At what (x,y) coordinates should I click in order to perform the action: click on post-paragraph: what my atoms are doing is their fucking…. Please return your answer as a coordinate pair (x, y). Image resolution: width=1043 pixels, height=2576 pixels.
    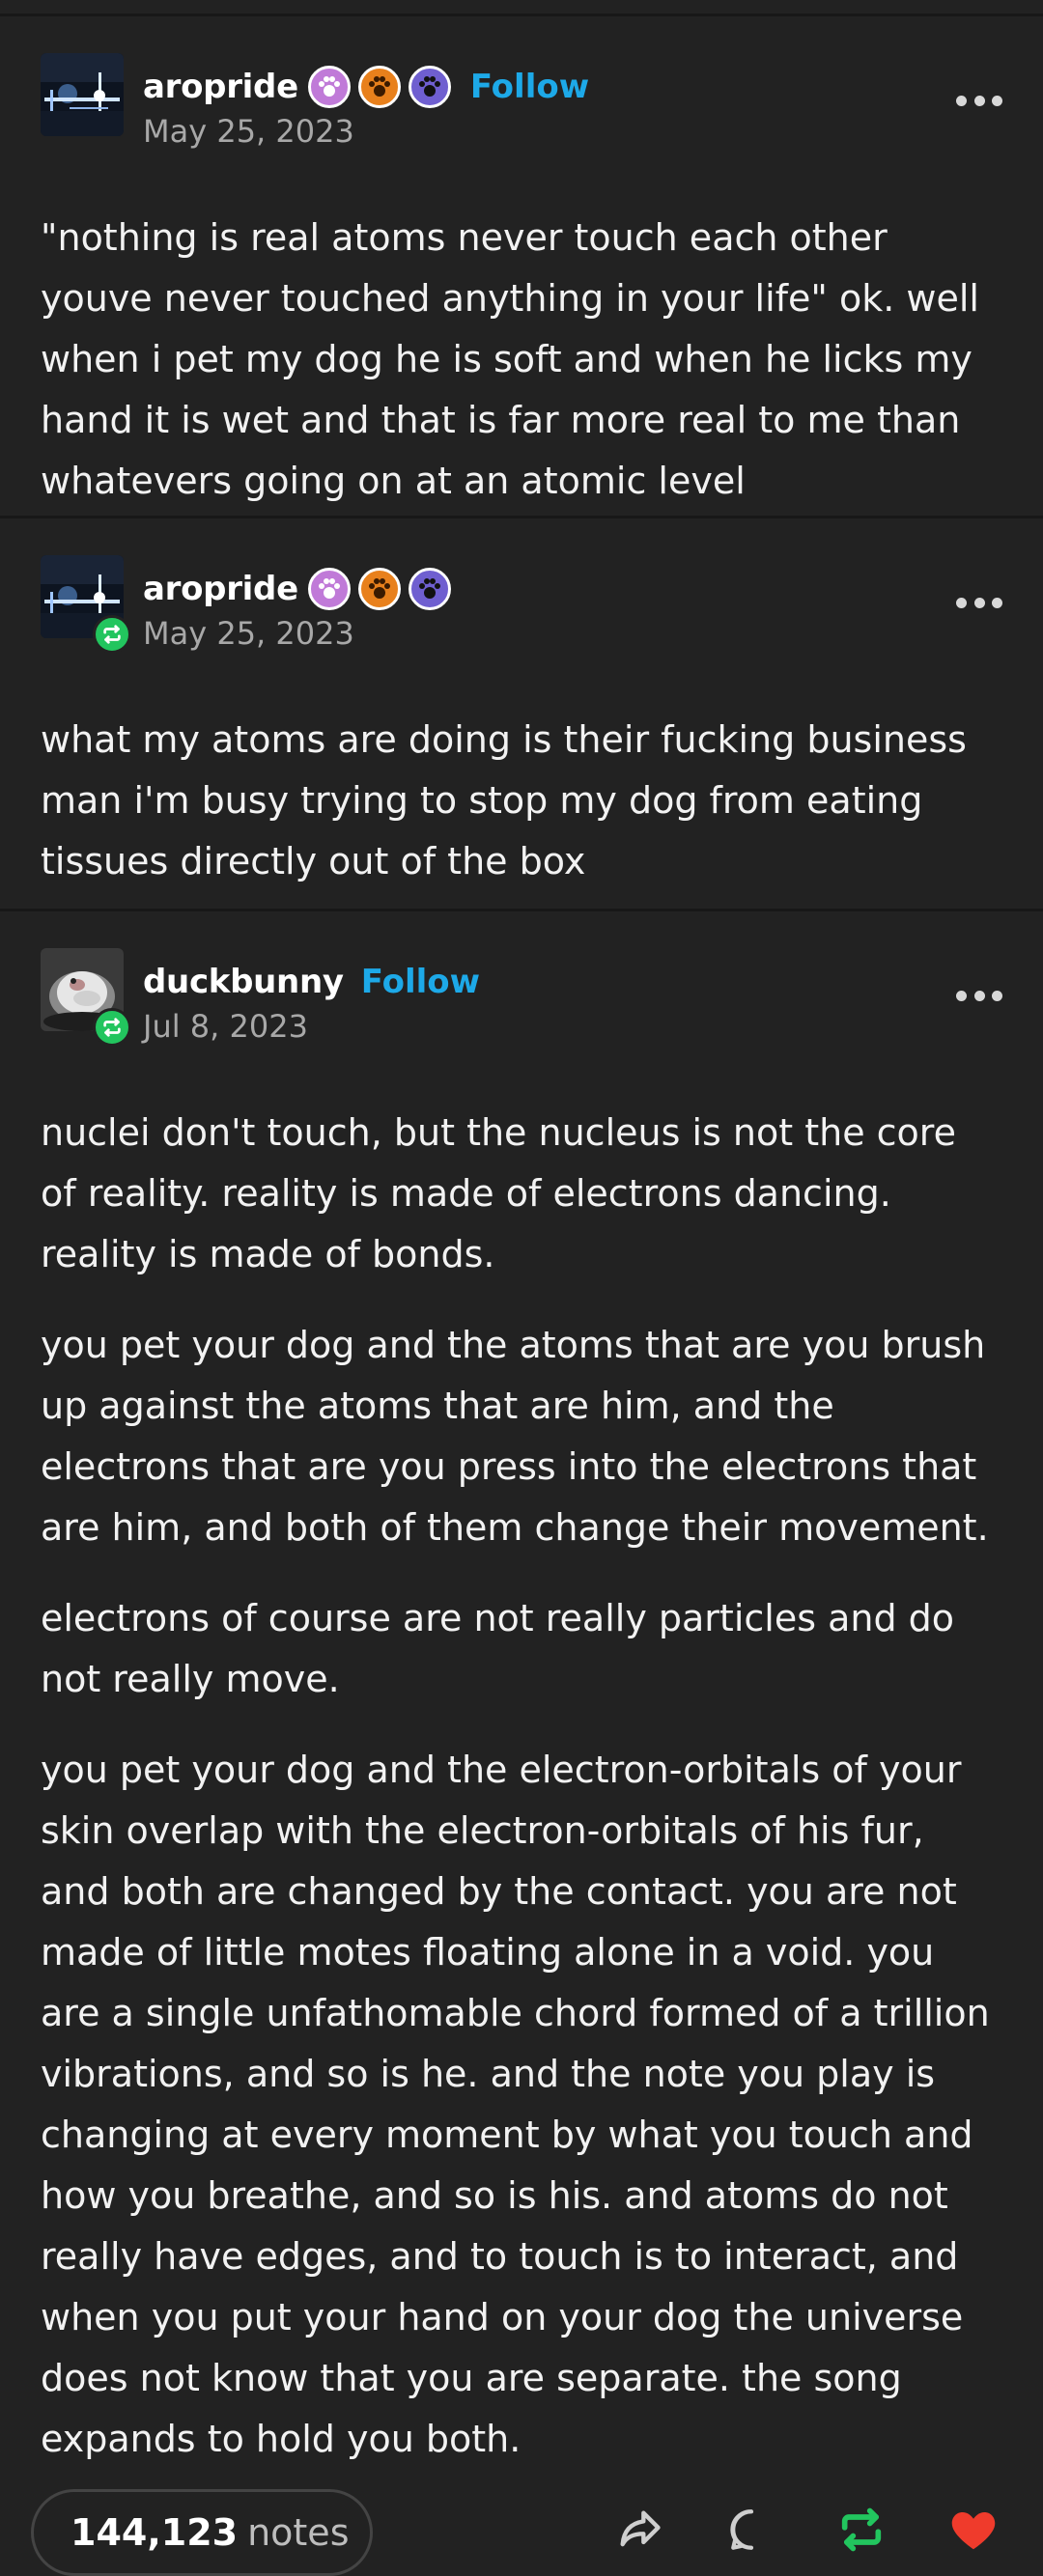
    Looking at the image, I should click on (504, 800).